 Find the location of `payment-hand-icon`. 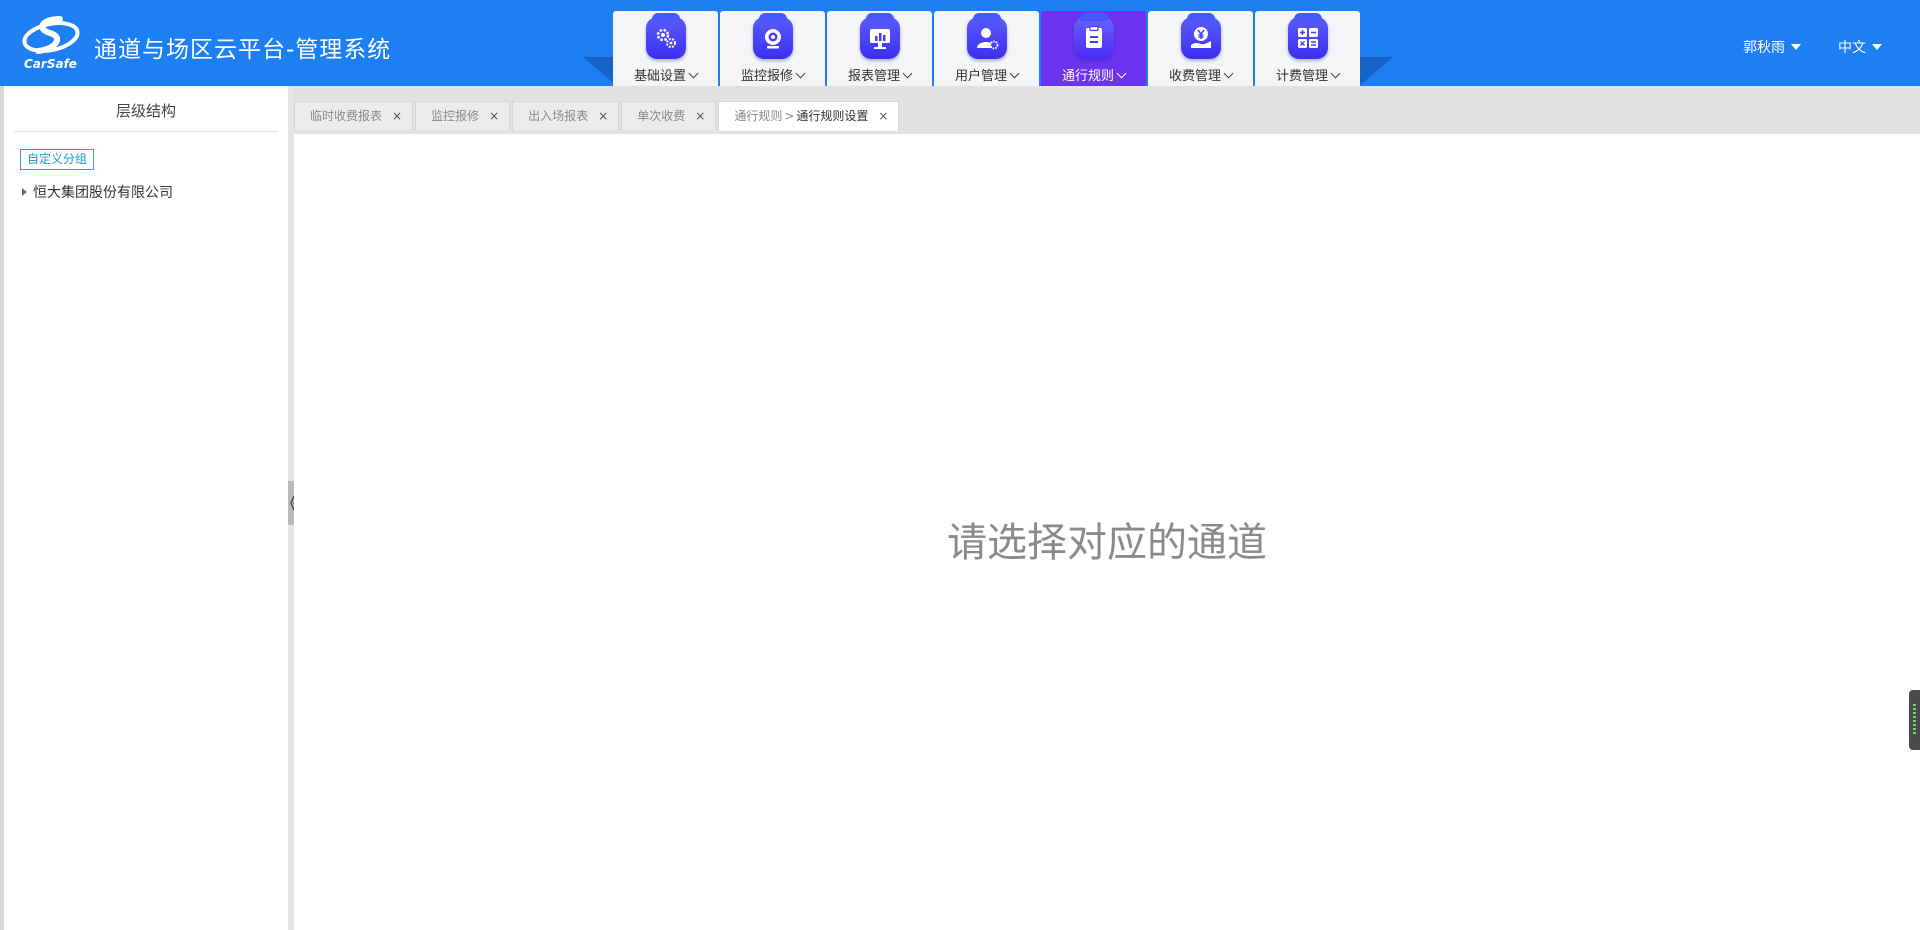

payment-hand-icon is located at coordinates (1201, 36).